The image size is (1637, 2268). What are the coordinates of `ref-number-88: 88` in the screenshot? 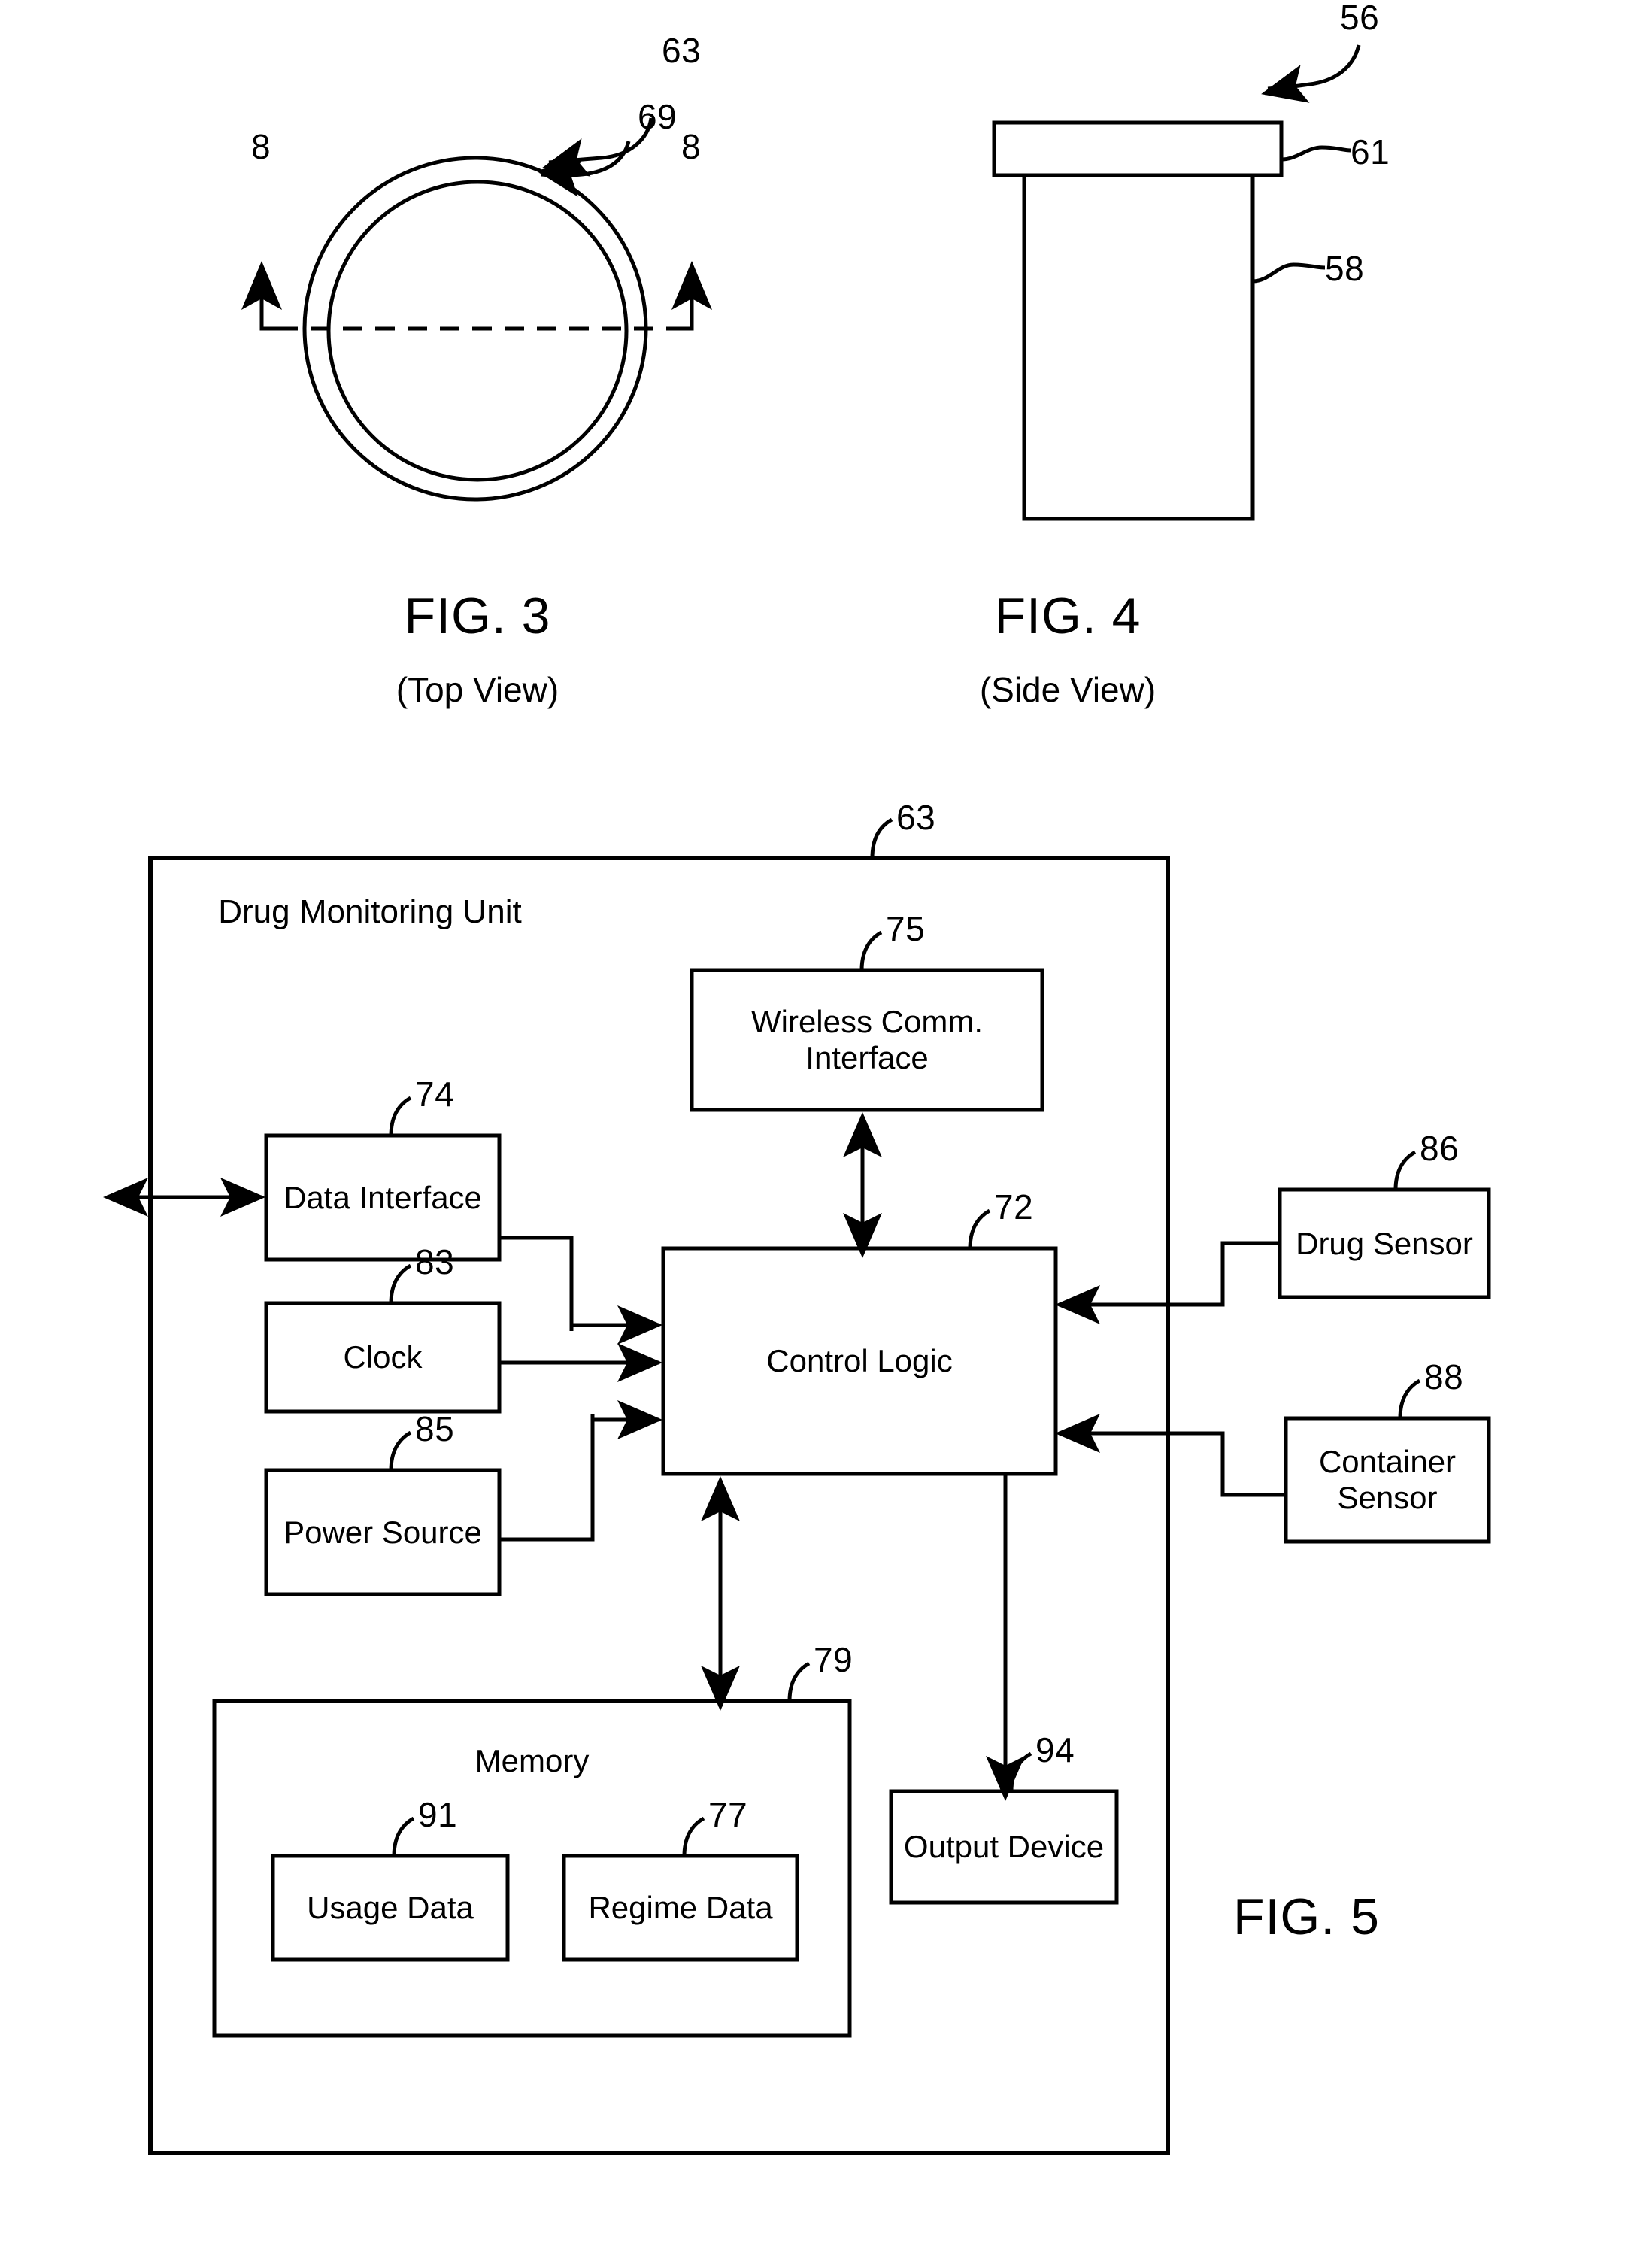 It's located at (1444, 1376).